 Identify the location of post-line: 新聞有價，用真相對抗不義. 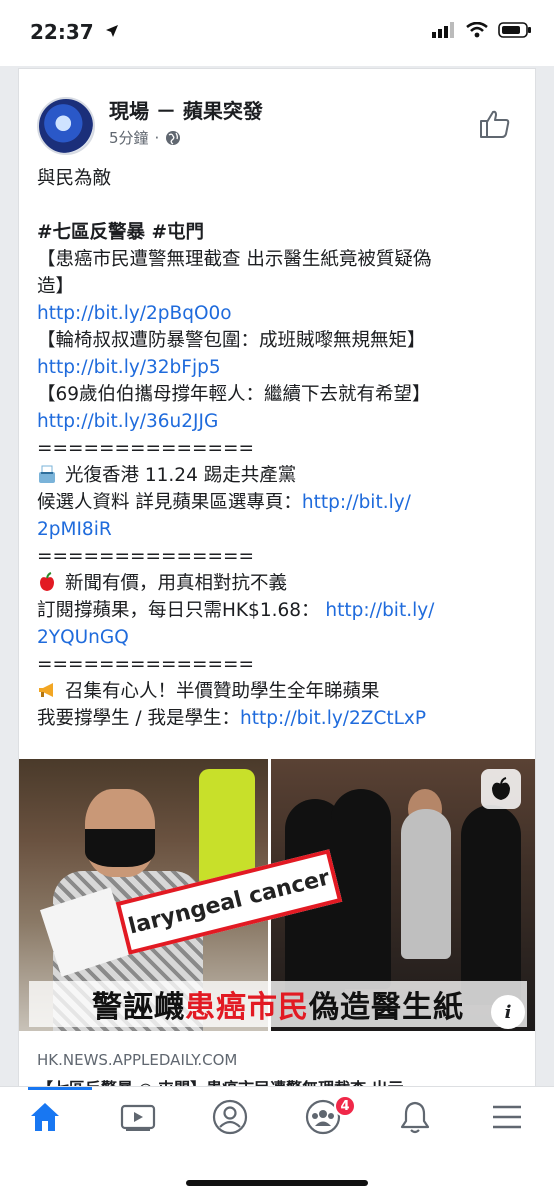
(280, 583).